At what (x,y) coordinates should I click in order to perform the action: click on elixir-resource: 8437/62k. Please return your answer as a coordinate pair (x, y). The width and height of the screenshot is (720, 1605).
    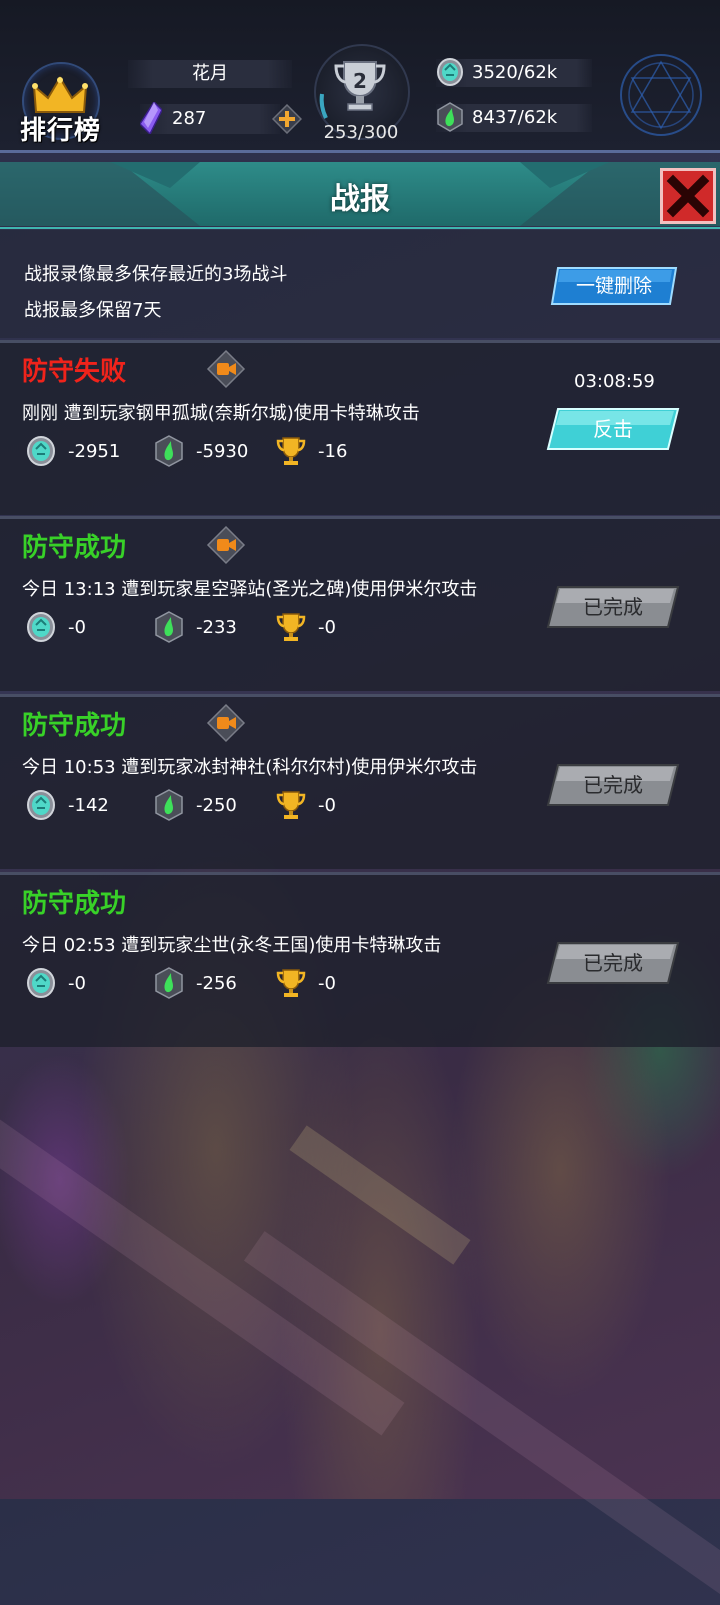
    Looking at the image, I should click on (514, 117).